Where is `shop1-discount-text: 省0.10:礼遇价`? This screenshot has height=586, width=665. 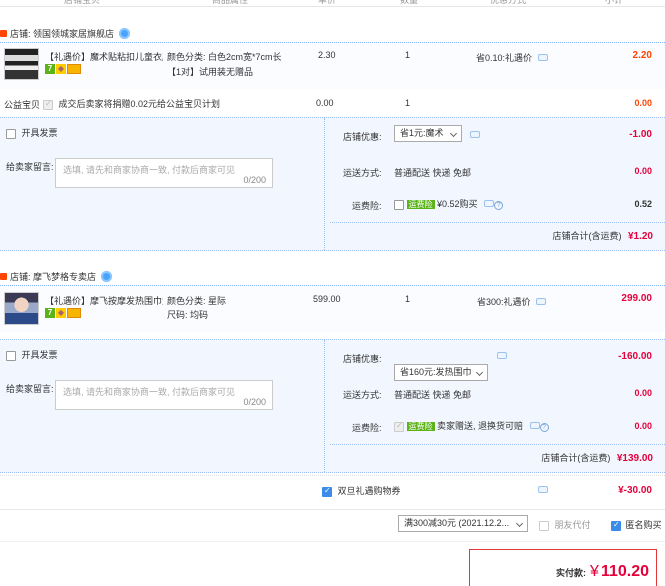 shop1-discount-text: 省0.10:礼遇价 is located at coordinates (504, 58).